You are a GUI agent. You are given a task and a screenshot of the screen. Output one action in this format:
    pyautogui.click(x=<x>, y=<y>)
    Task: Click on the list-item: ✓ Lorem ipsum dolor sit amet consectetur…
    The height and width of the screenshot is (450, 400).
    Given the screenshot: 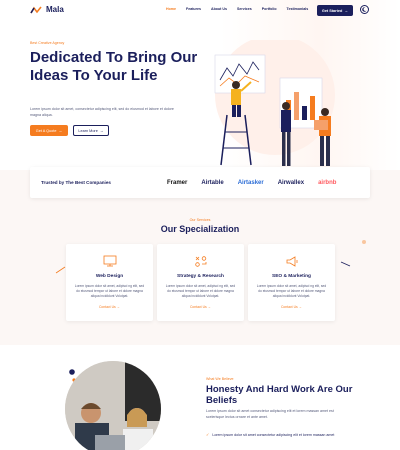 What is the action you would take?
    pyautogui.click(x=270, y=434)
    